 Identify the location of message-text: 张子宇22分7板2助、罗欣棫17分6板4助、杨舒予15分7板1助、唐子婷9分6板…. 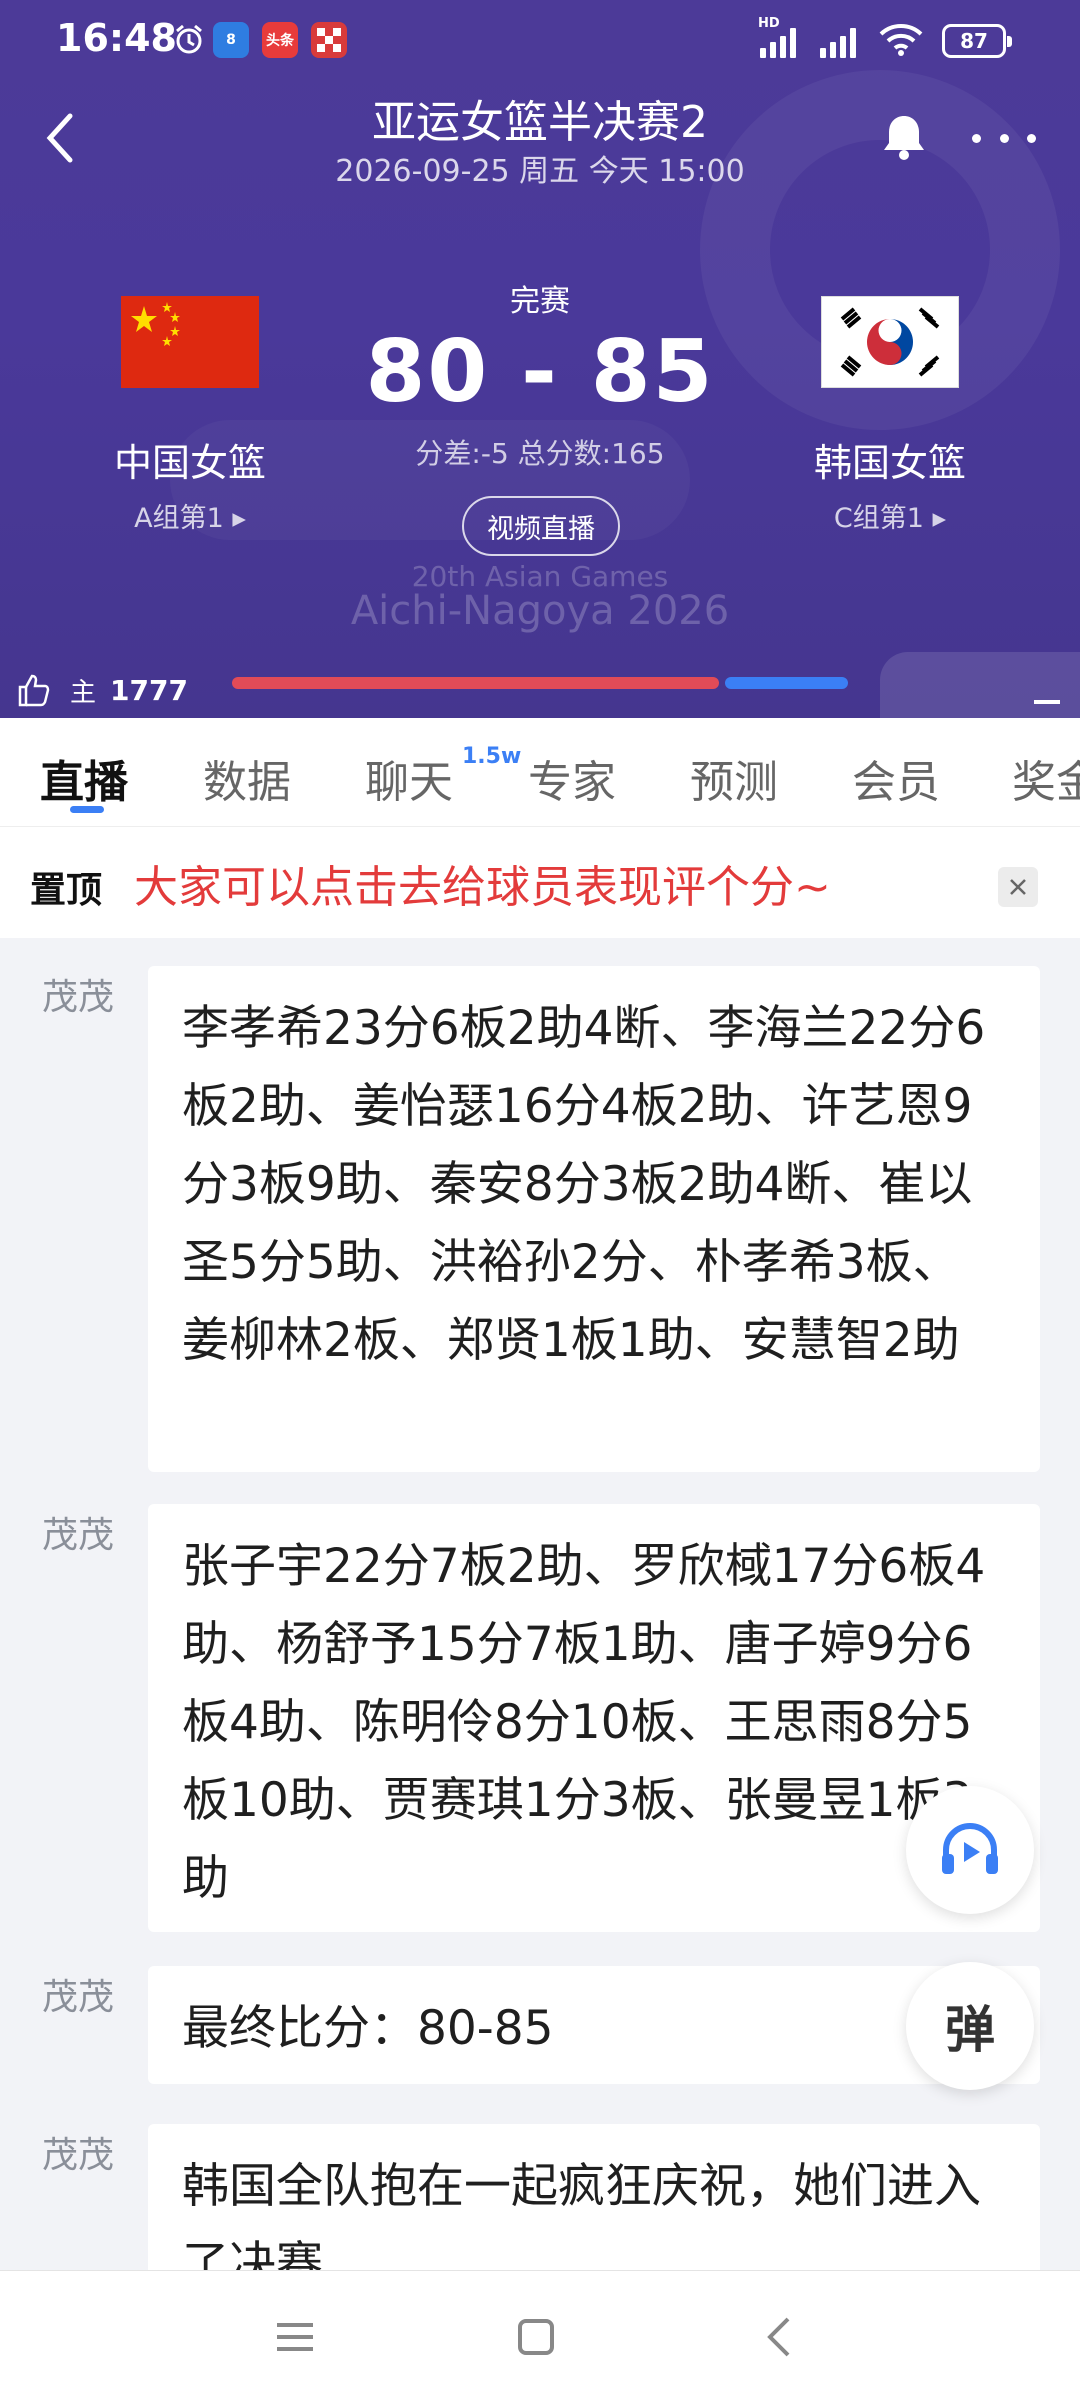
(594, 1718).